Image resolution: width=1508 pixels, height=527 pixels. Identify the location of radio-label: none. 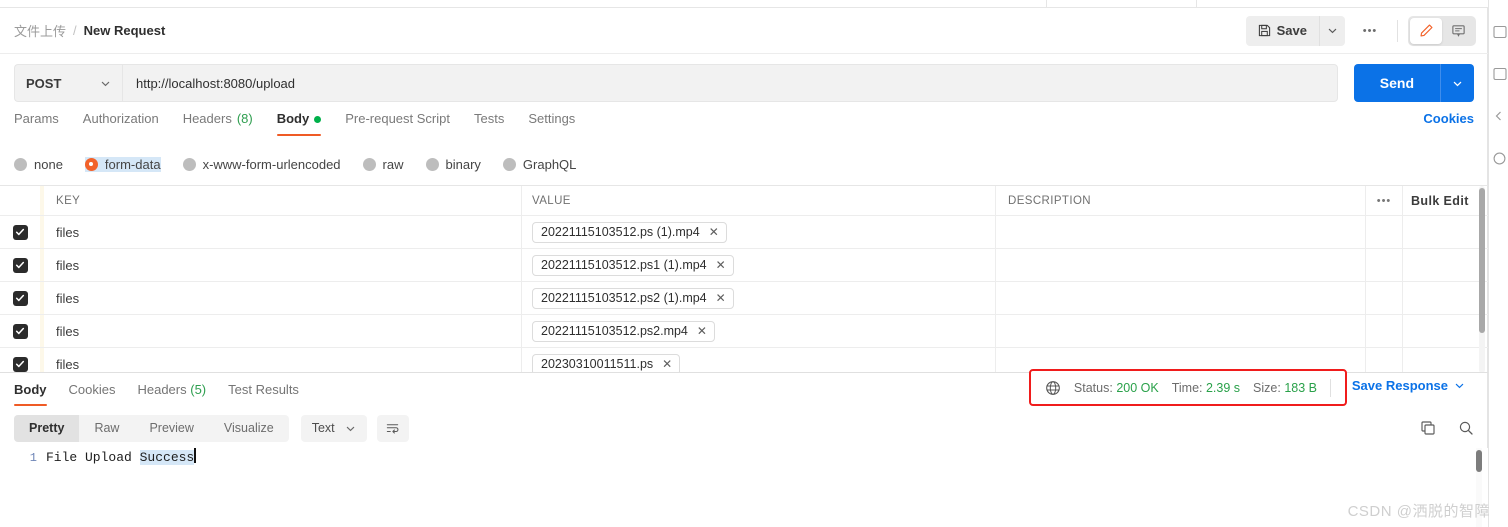
(48, 164).